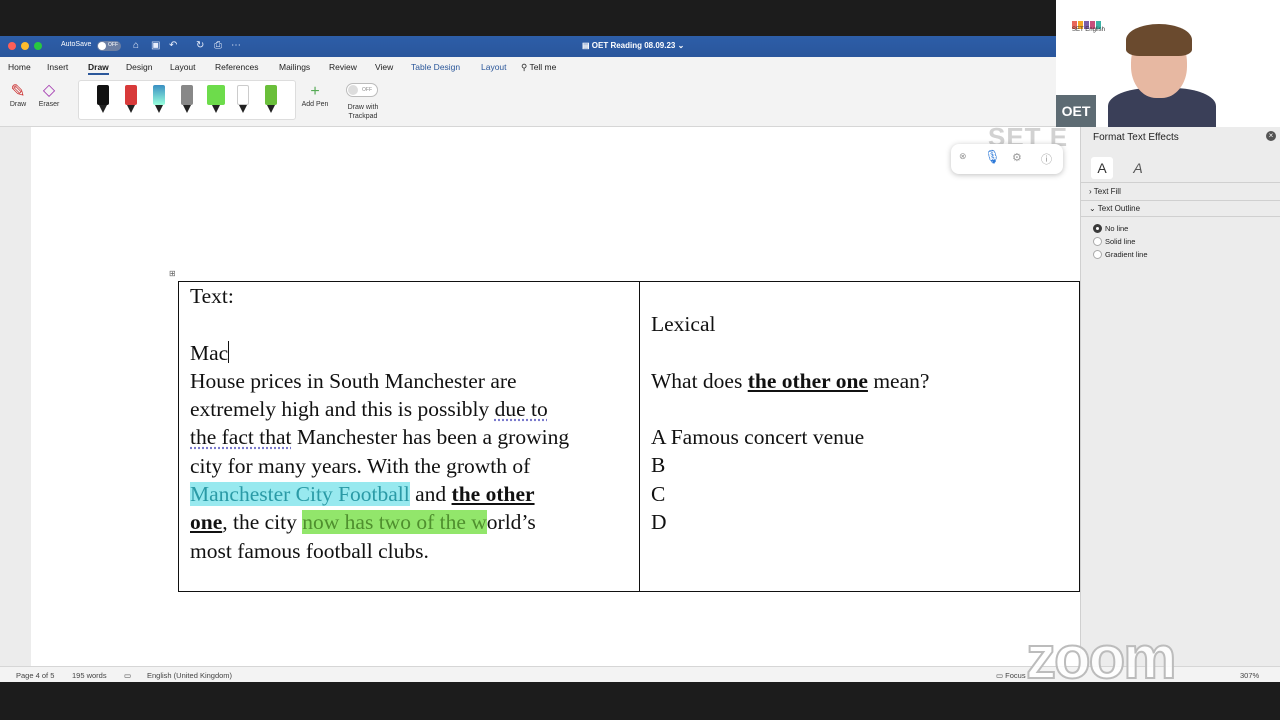  I want to click on pen-pencil-blue, so click(159, 99).